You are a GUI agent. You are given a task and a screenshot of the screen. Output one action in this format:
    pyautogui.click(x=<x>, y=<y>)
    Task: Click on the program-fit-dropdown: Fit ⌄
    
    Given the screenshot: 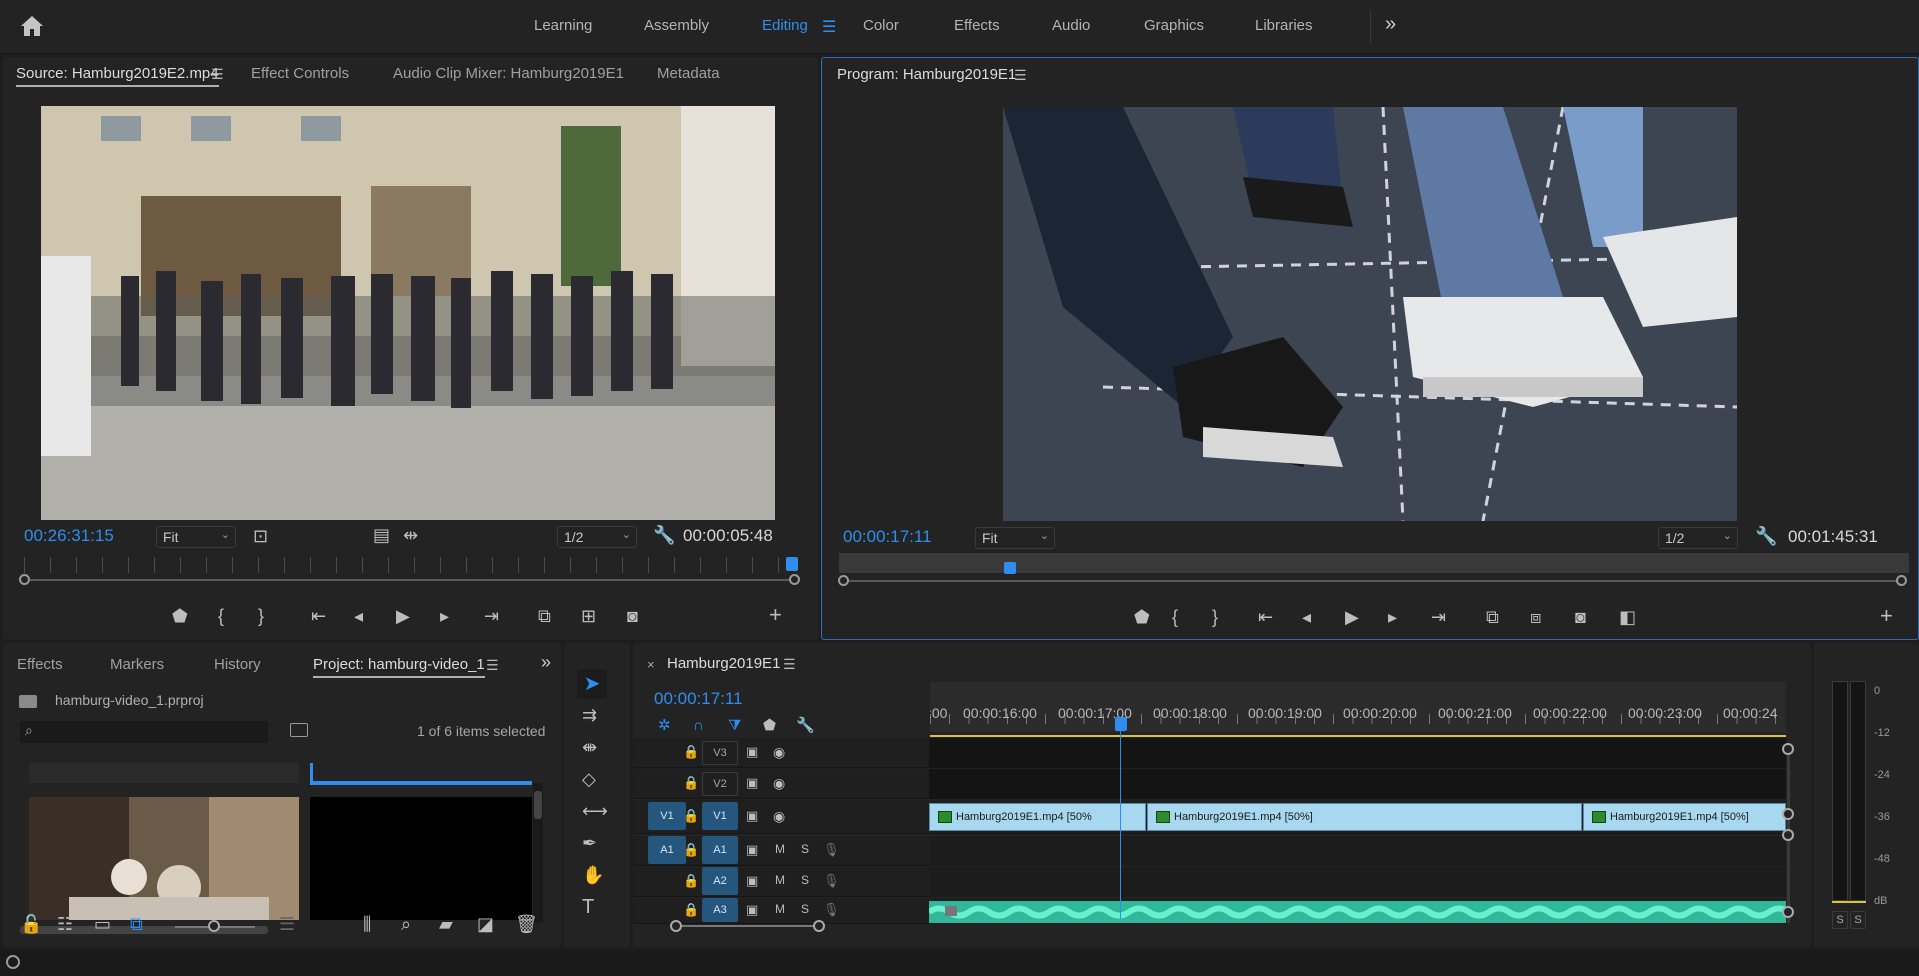 What is the action you would take?
    pyautogui.click(x=1015, y=538)
    